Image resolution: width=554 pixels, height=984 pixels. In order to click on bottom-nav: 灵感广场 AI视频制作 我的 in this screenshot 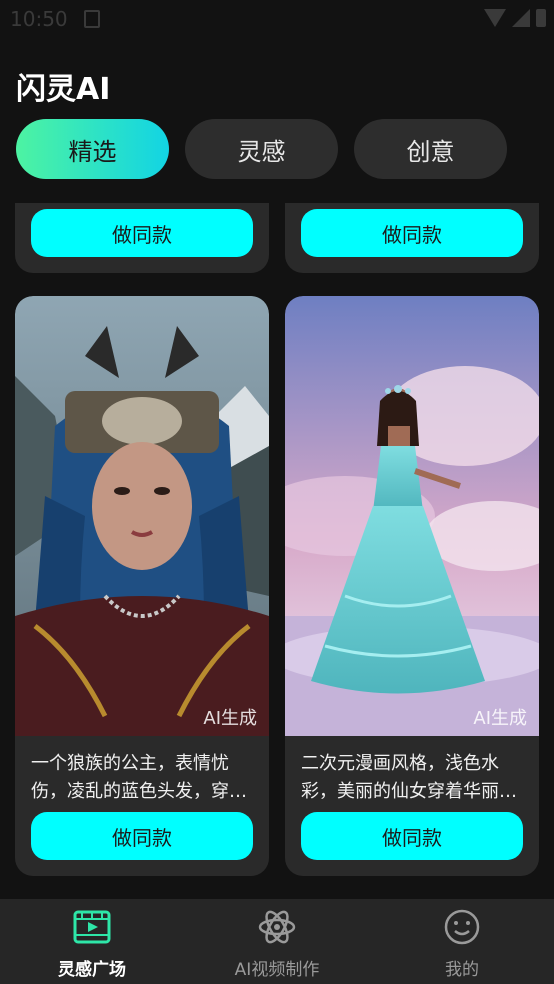, I will do `click(277, 941)`.